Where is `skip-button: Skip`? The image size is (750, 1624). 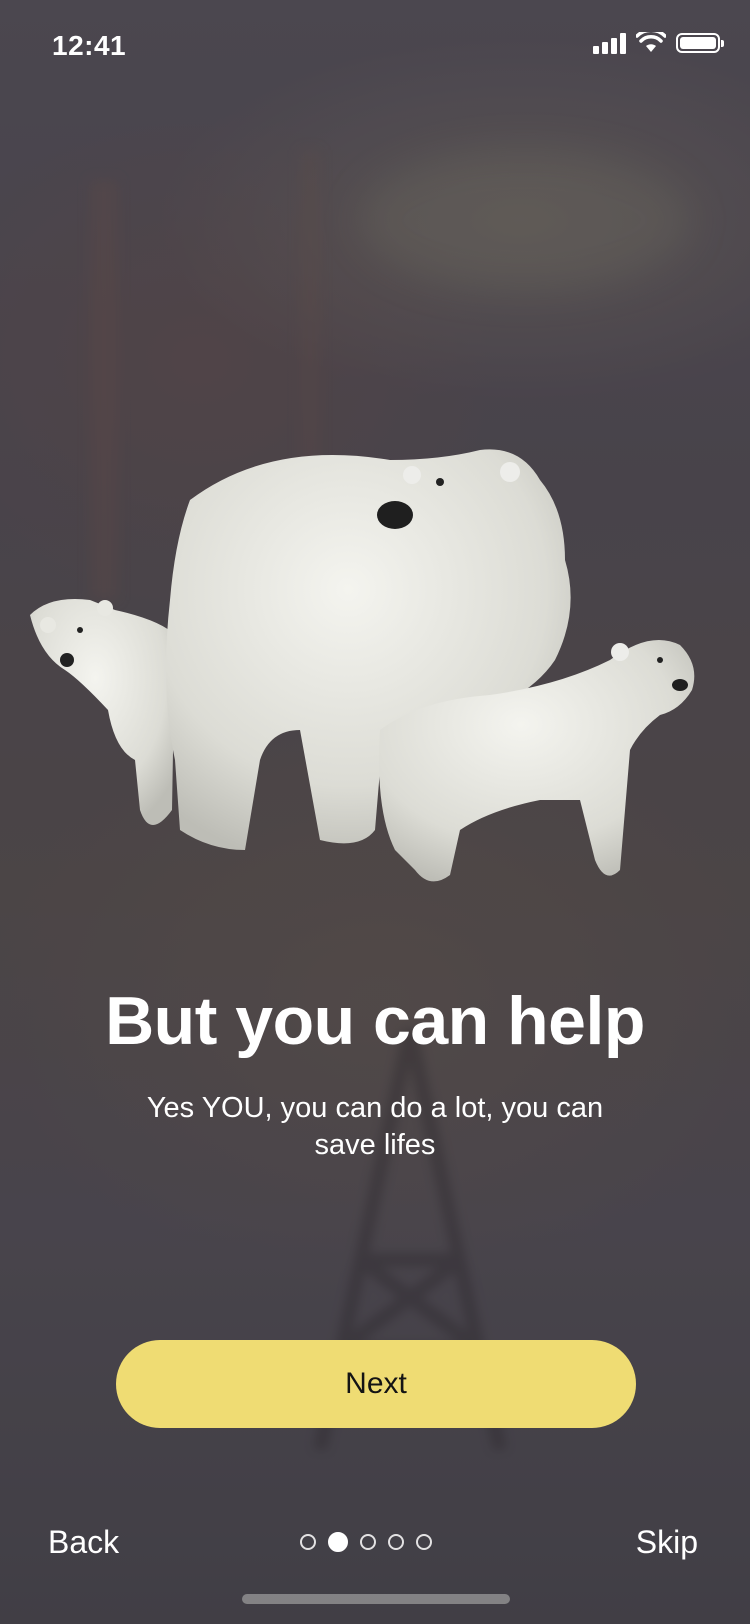
skip-button: Skip is located at coordinates (667, 1542).